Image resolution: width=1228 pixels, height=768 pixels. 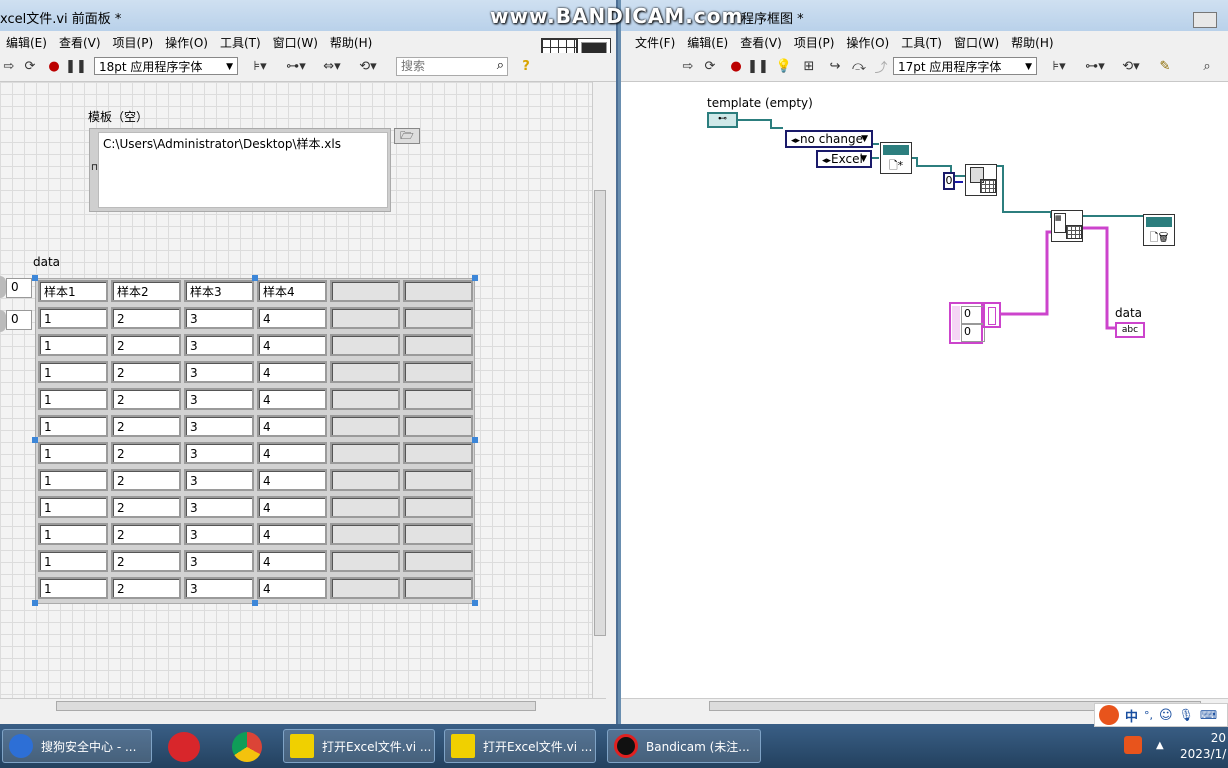 What do you see at coordinates (896, 158) in the screenshot?
I see `new-report-vi-icon: 🗋*` at bounding box center [896, 158].